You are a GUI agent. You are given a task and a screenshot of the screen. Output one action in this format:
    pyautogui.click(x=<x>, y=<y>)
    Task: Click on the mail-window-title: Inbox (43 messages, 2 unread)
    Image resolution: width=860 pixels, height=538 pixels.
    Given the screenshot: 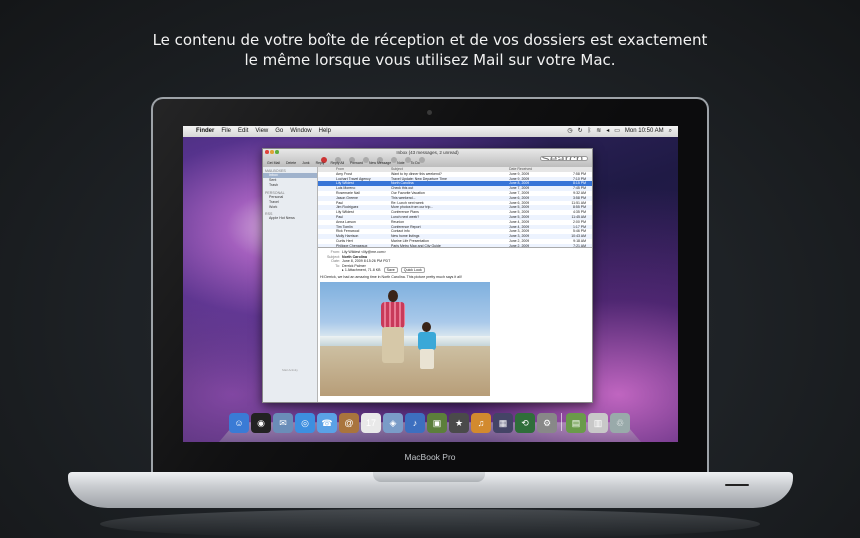 What is the action you would take?
    pyautogui.click(x=427, y=152)
    